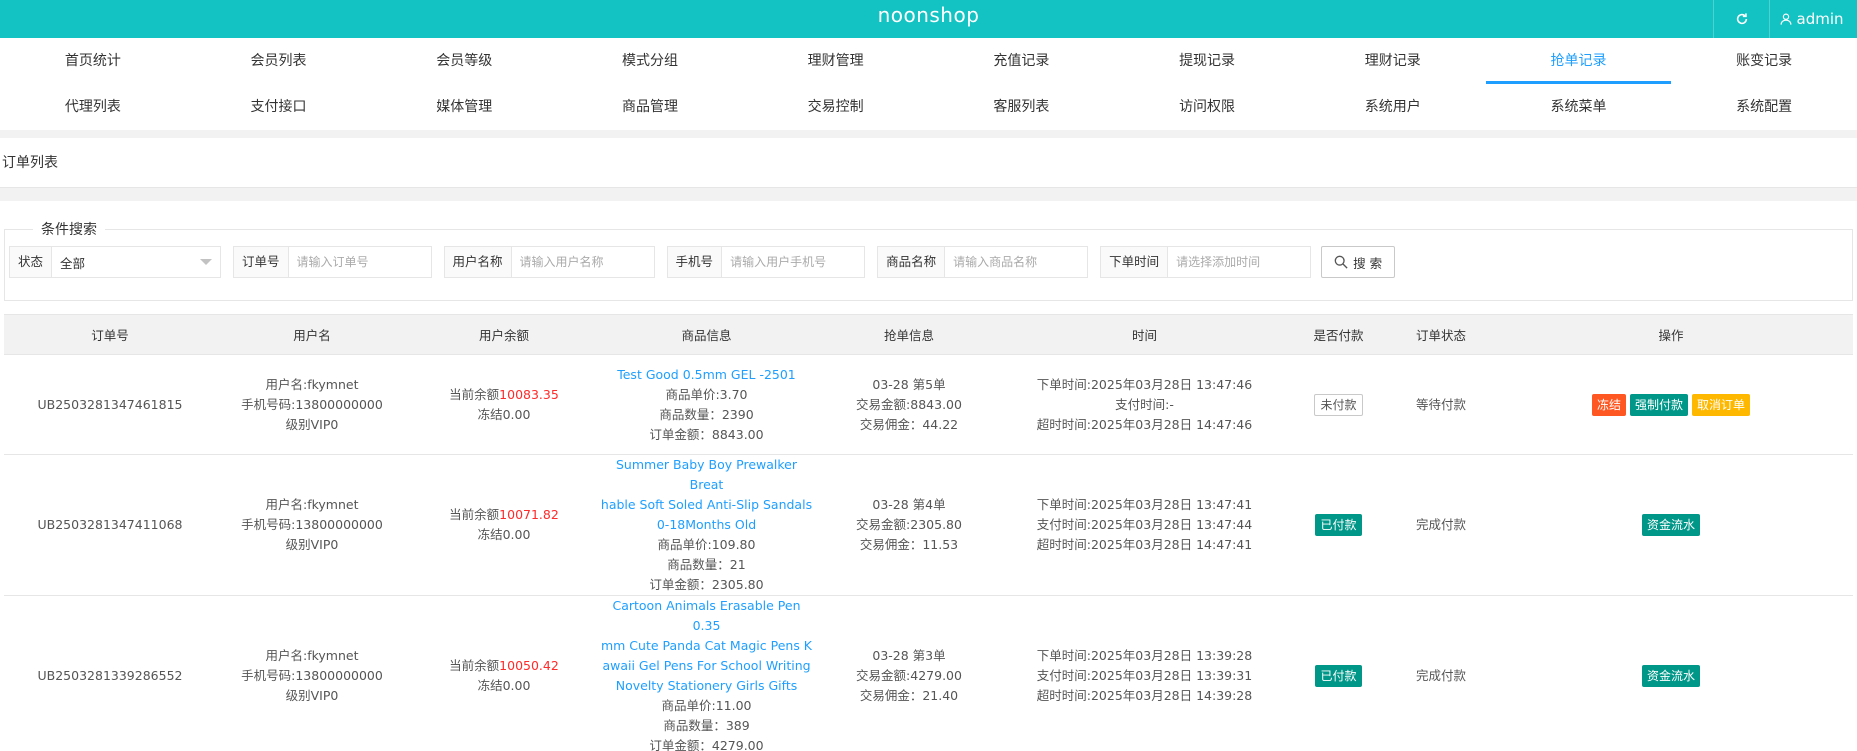  Describe the element at coordinates (706, 666) in the screenshot. I see `goods-name-link: awaii Gel Pens For School Writing` at that location.